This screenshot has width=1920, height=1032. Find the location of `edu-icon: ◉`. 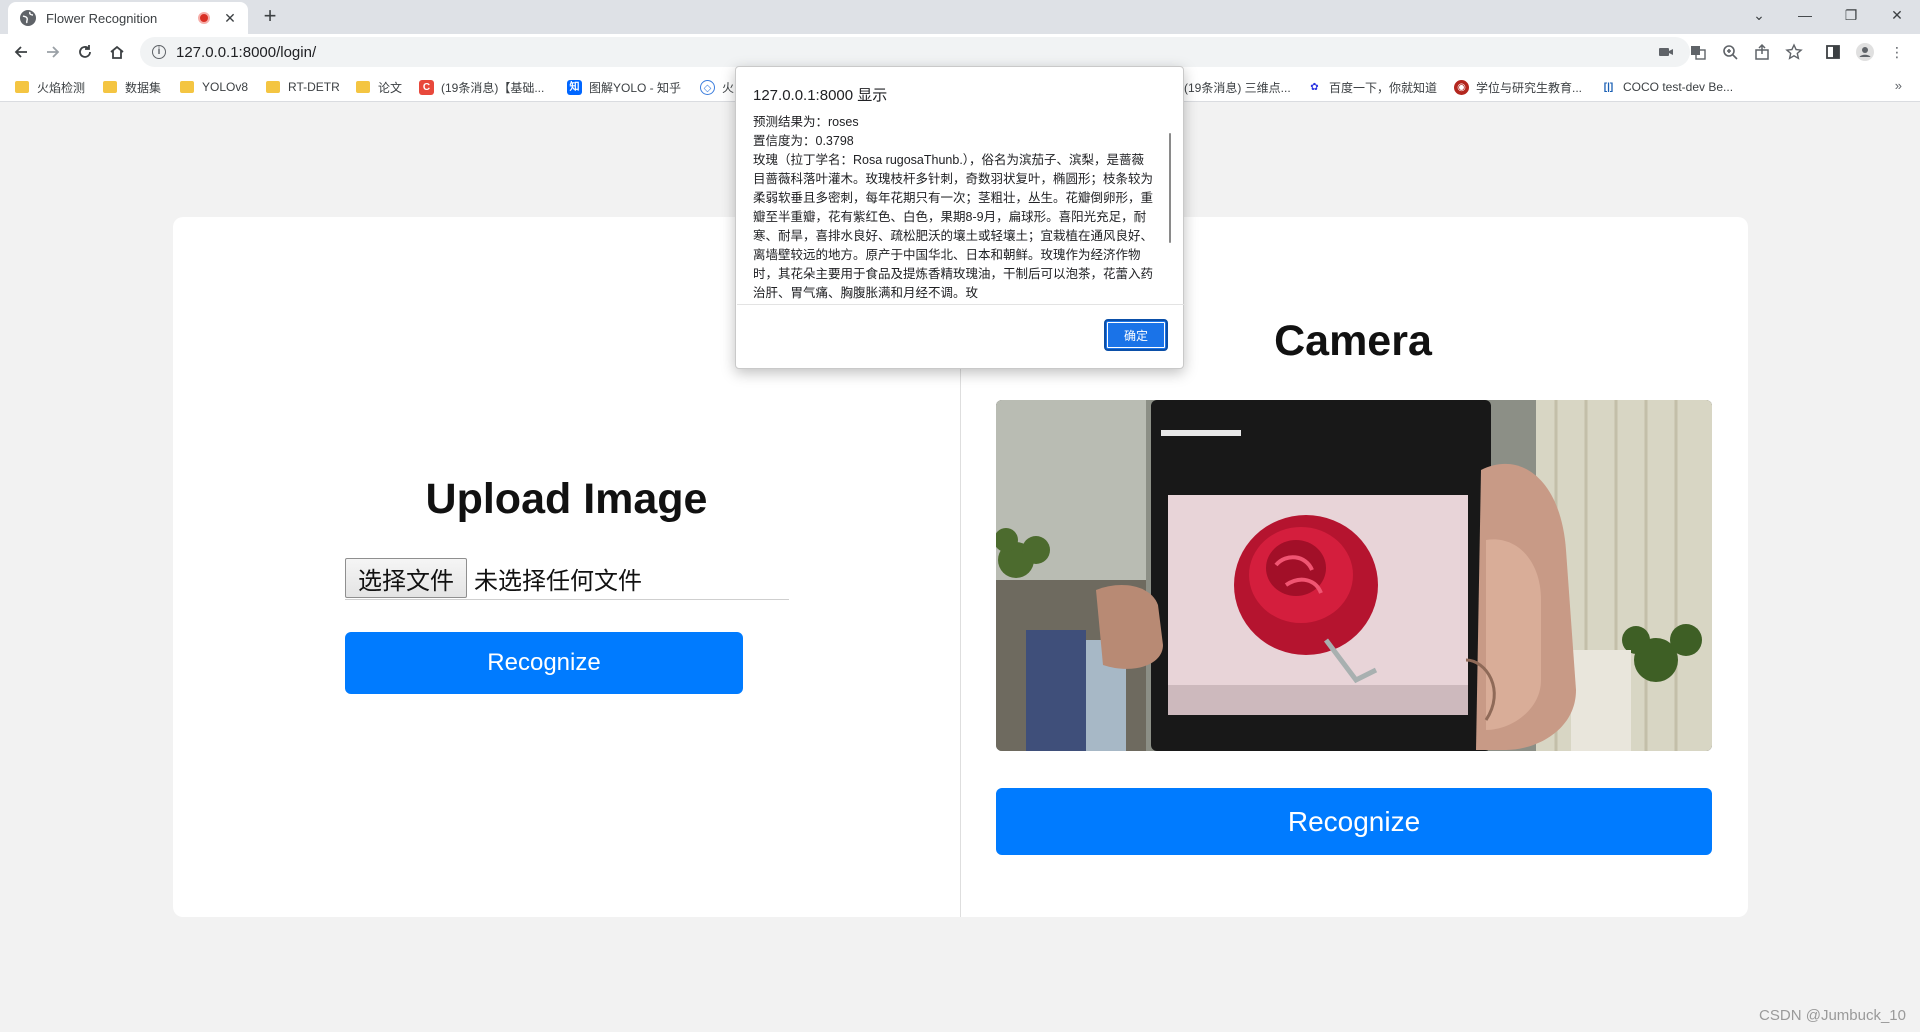

edu-icon: ◉ is located at coordinates (1461, 87).